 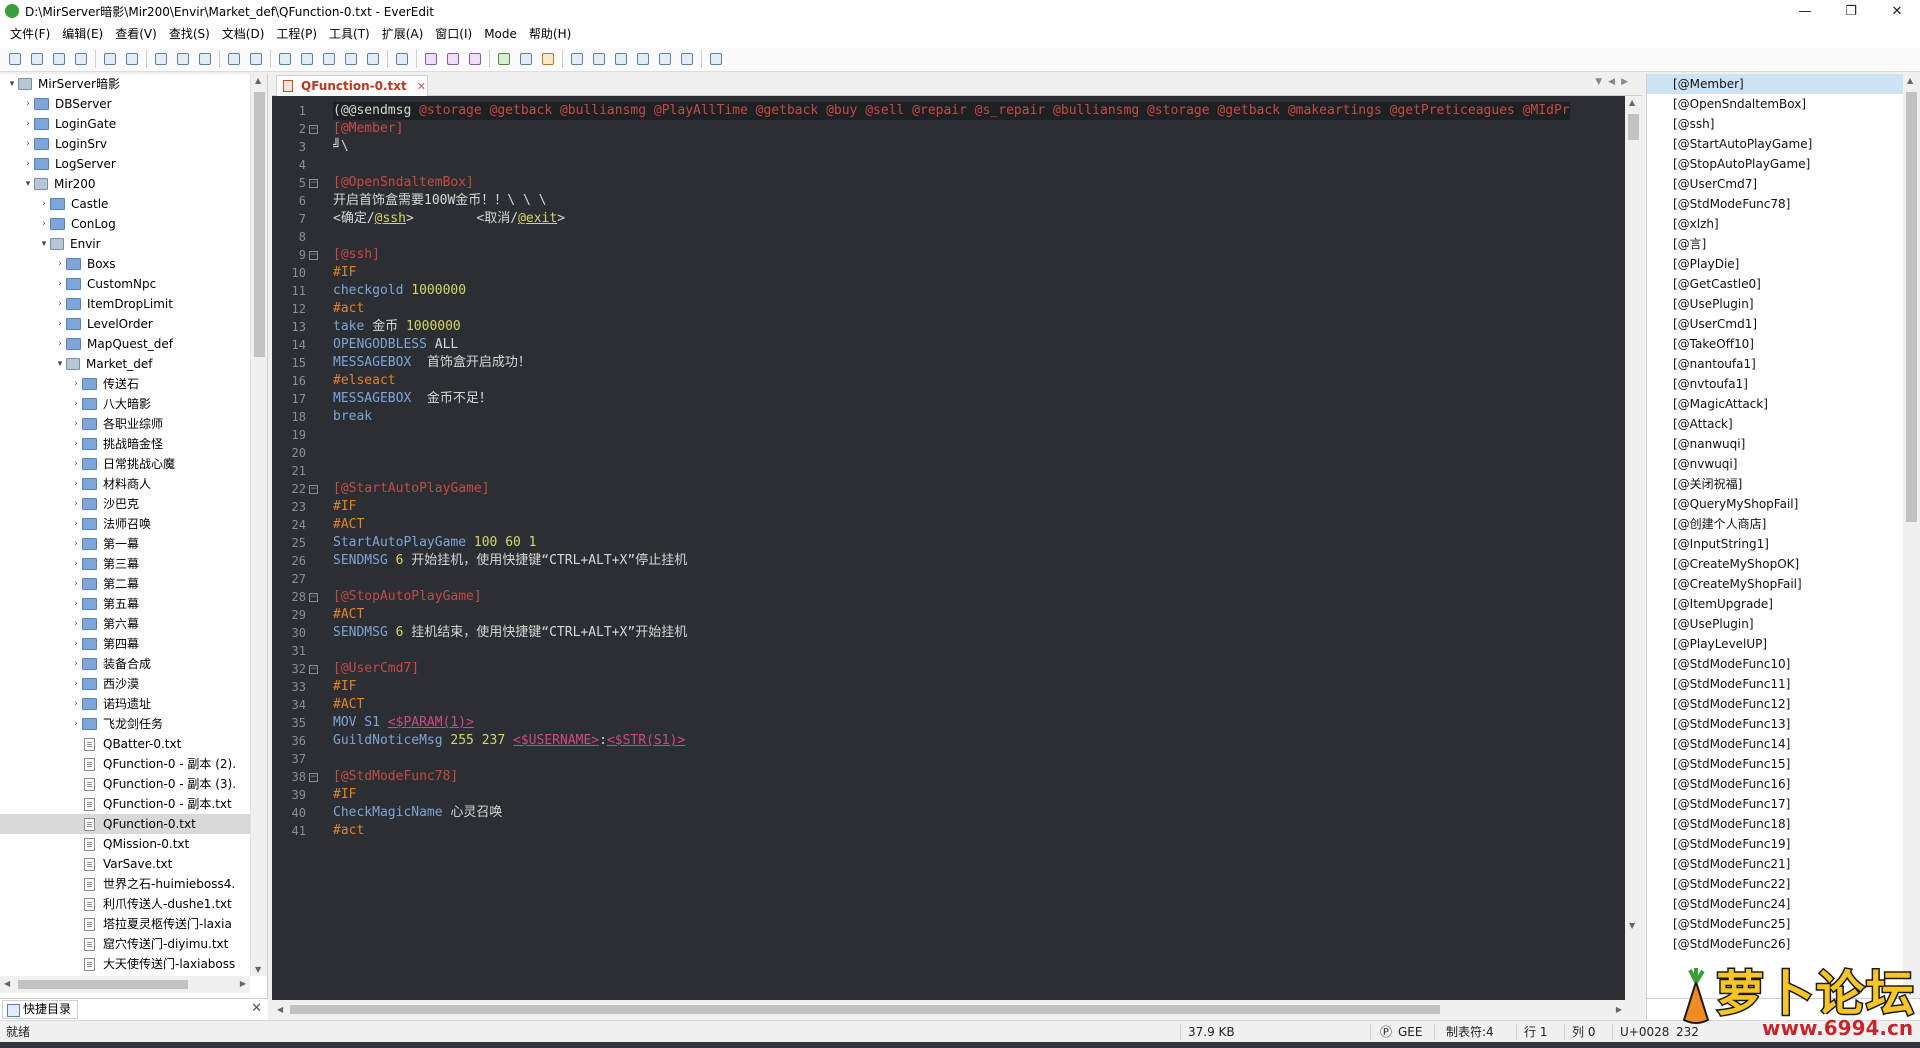 I want to click on outline-label-item: [@StdModeFunc78], so click(x=1775, y=204).